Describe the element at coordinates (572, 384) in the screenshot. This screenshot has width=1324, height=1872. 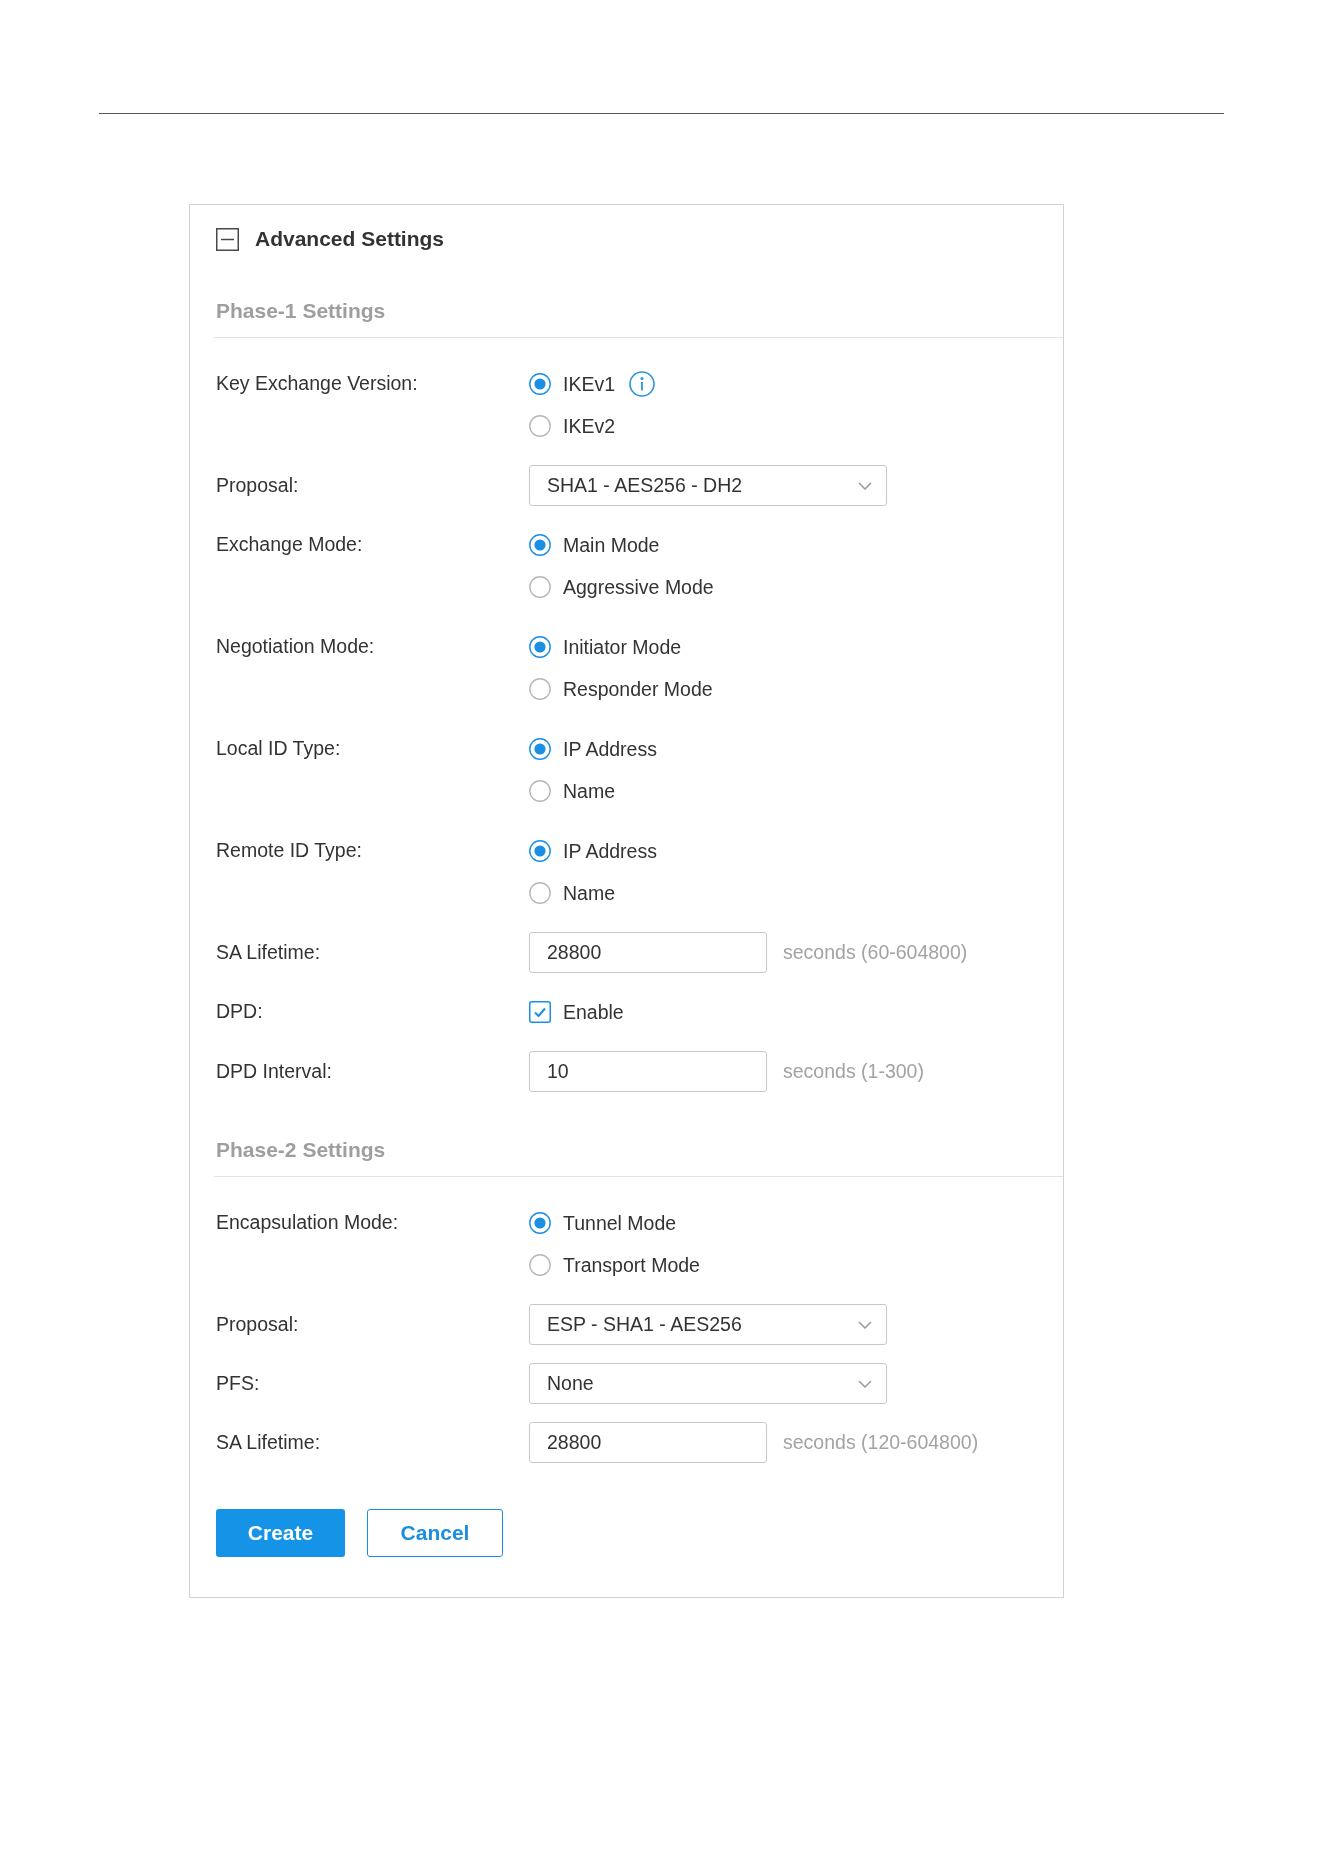
I see `radio-option: IKEv1` at that location.